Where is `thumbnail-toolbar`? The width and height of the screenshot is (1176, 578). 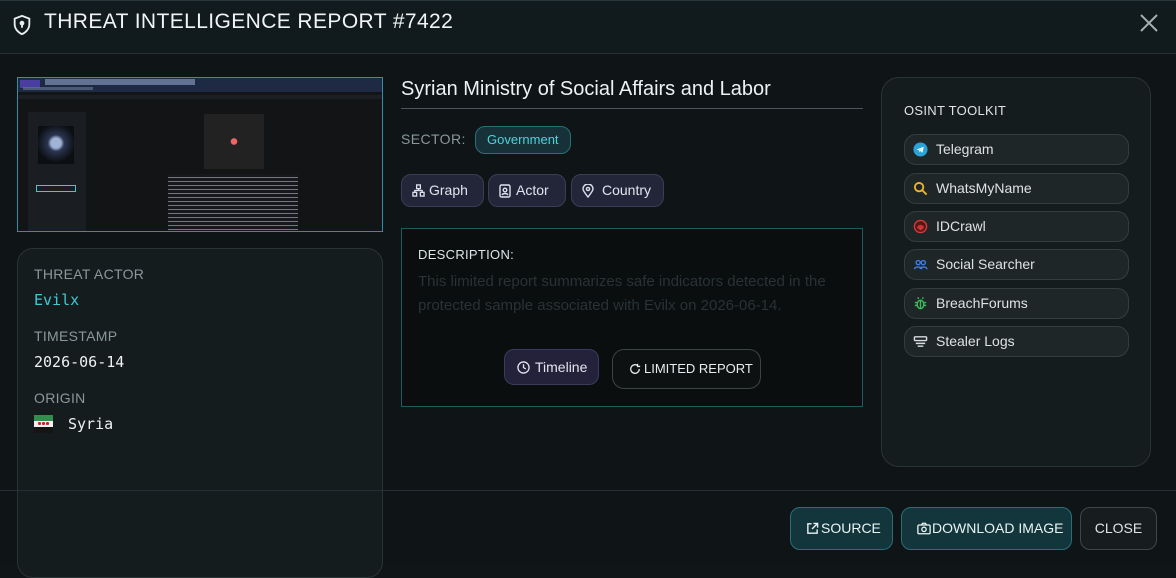 thumbnail-toolbar is located at coordinates (200, 97).